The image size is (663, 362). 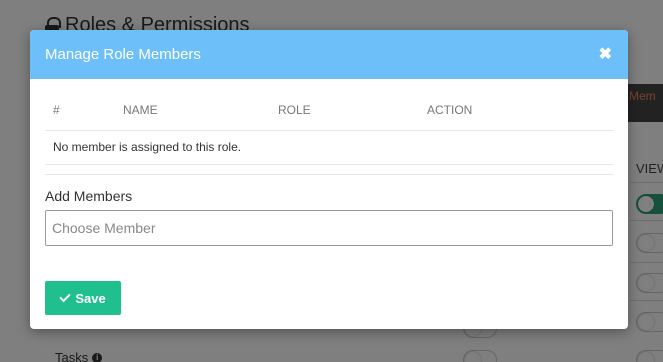 I want to click on column-header-action: ACTION, so click(x=516, y=110).